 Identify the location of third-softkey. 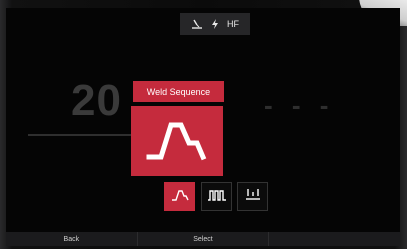
(334, 239).